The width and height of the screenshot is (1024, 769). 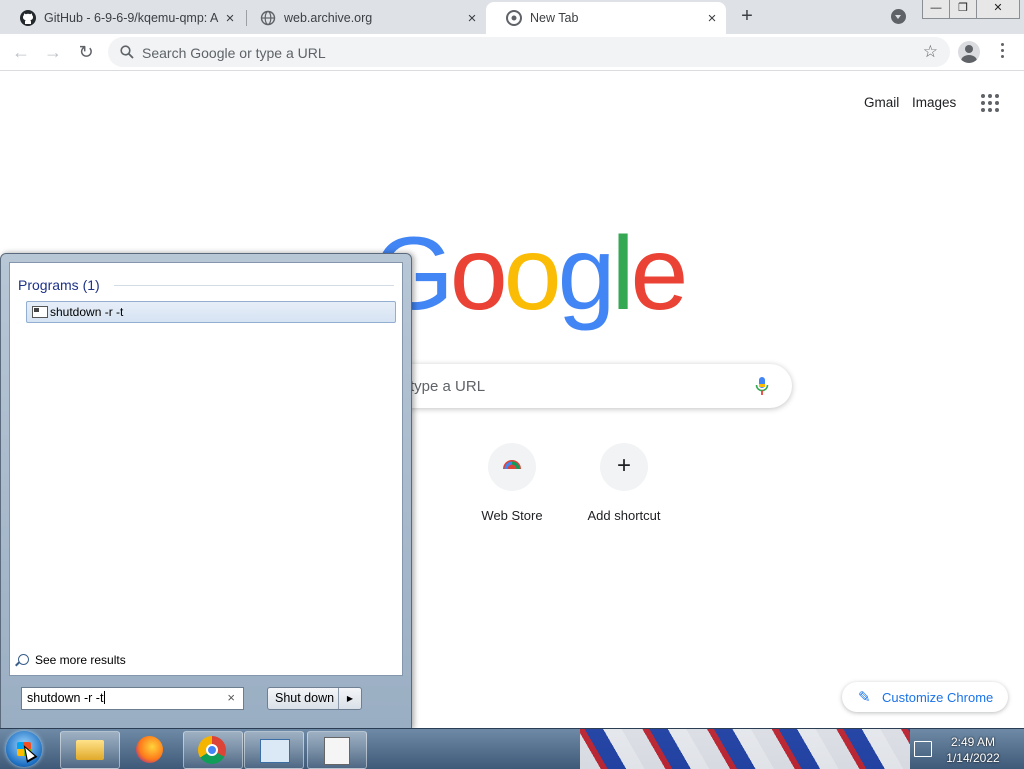 I want to click on browser-toolbar: ← → ↻ Search Google or type a URL ☆, so click(x=512, y=52).